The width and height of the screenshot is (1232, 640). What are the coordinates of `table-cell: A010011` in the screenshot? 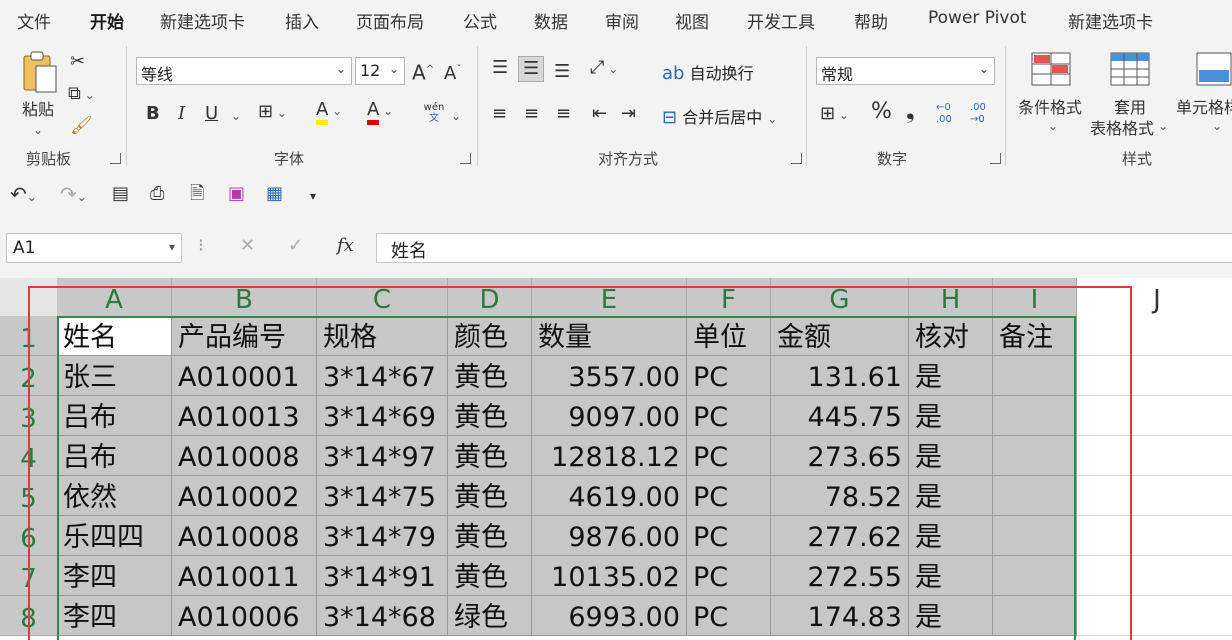 It's located at (244, 576).